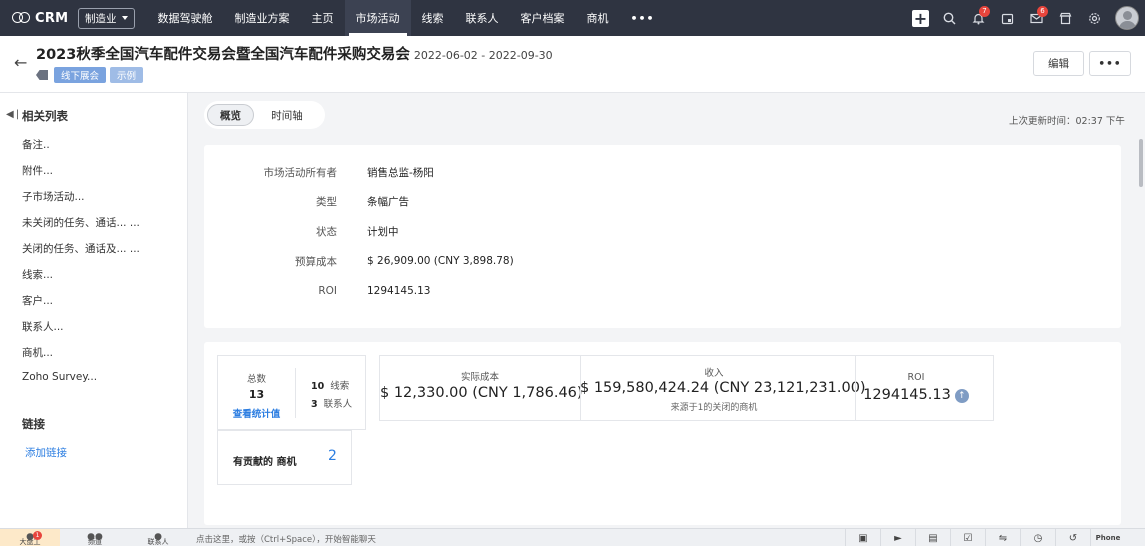 The width and height of the screenshot is (1145, 546). What do you see at coordinates (1007, 18) in the screenshot?
I see `calendar-button` at bounding box center [1007, 18].